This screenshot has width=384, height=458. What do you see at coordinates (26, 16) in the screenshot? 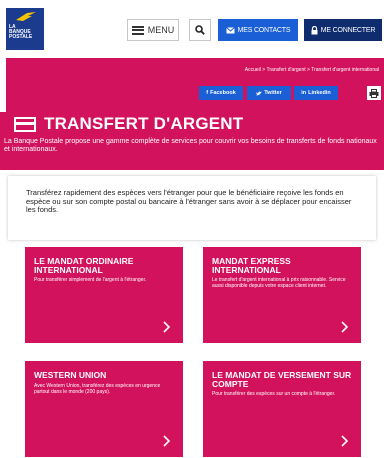
I see `bird-logo-icon` at bounding box center [26, 16].